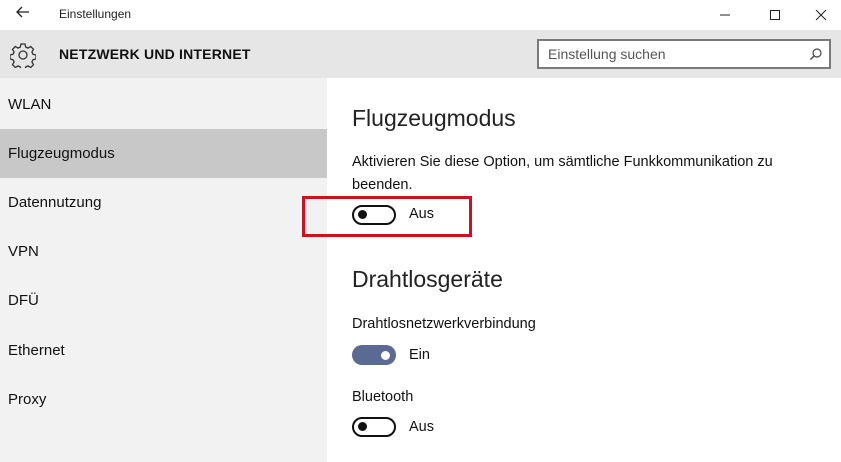 The width and height of the screenshot is (841, 462). I want to click on minimize-button, so click(725, 15).